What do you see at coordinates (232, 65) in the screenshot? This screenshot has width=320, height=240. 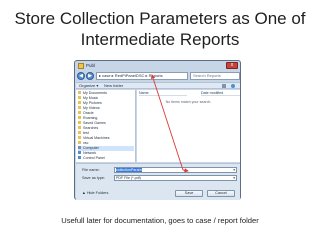 I see `close-button: x` at bounding box center [232, 65].